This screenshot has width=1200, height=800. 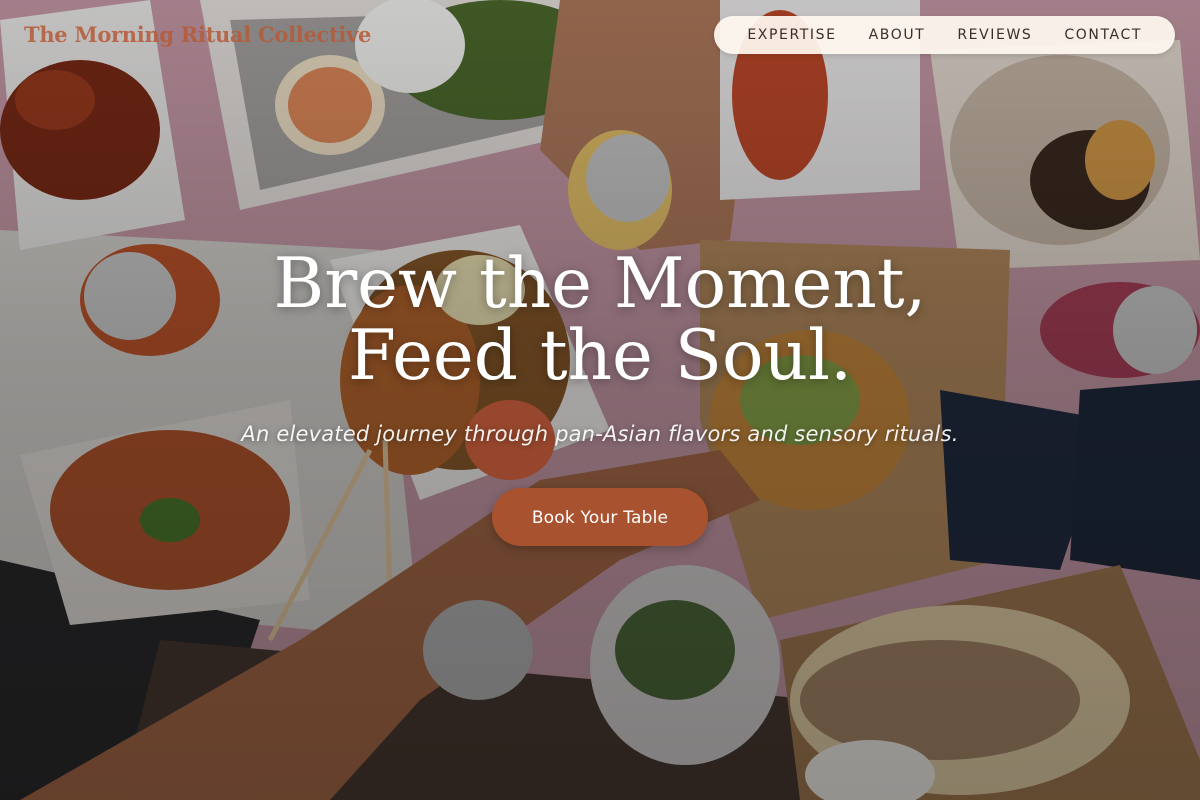 I want to click on brand-logo: The Morning Ritual Collective, so click(x=197, y=34).